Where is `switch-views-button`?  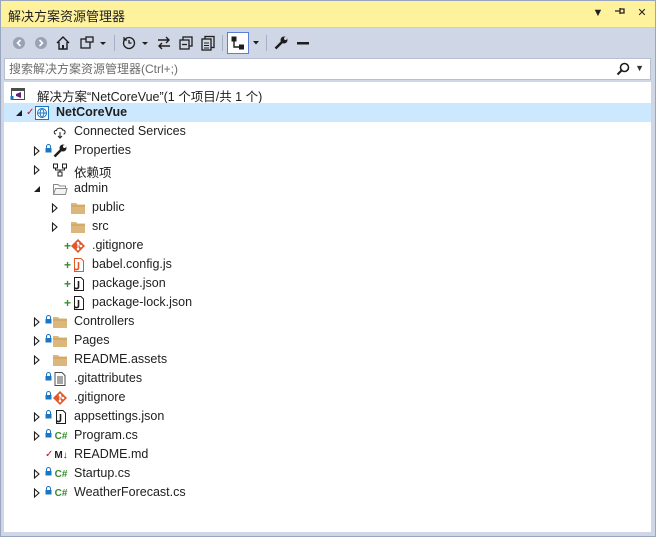
switch-views-button is located at coordinates (93, 43).